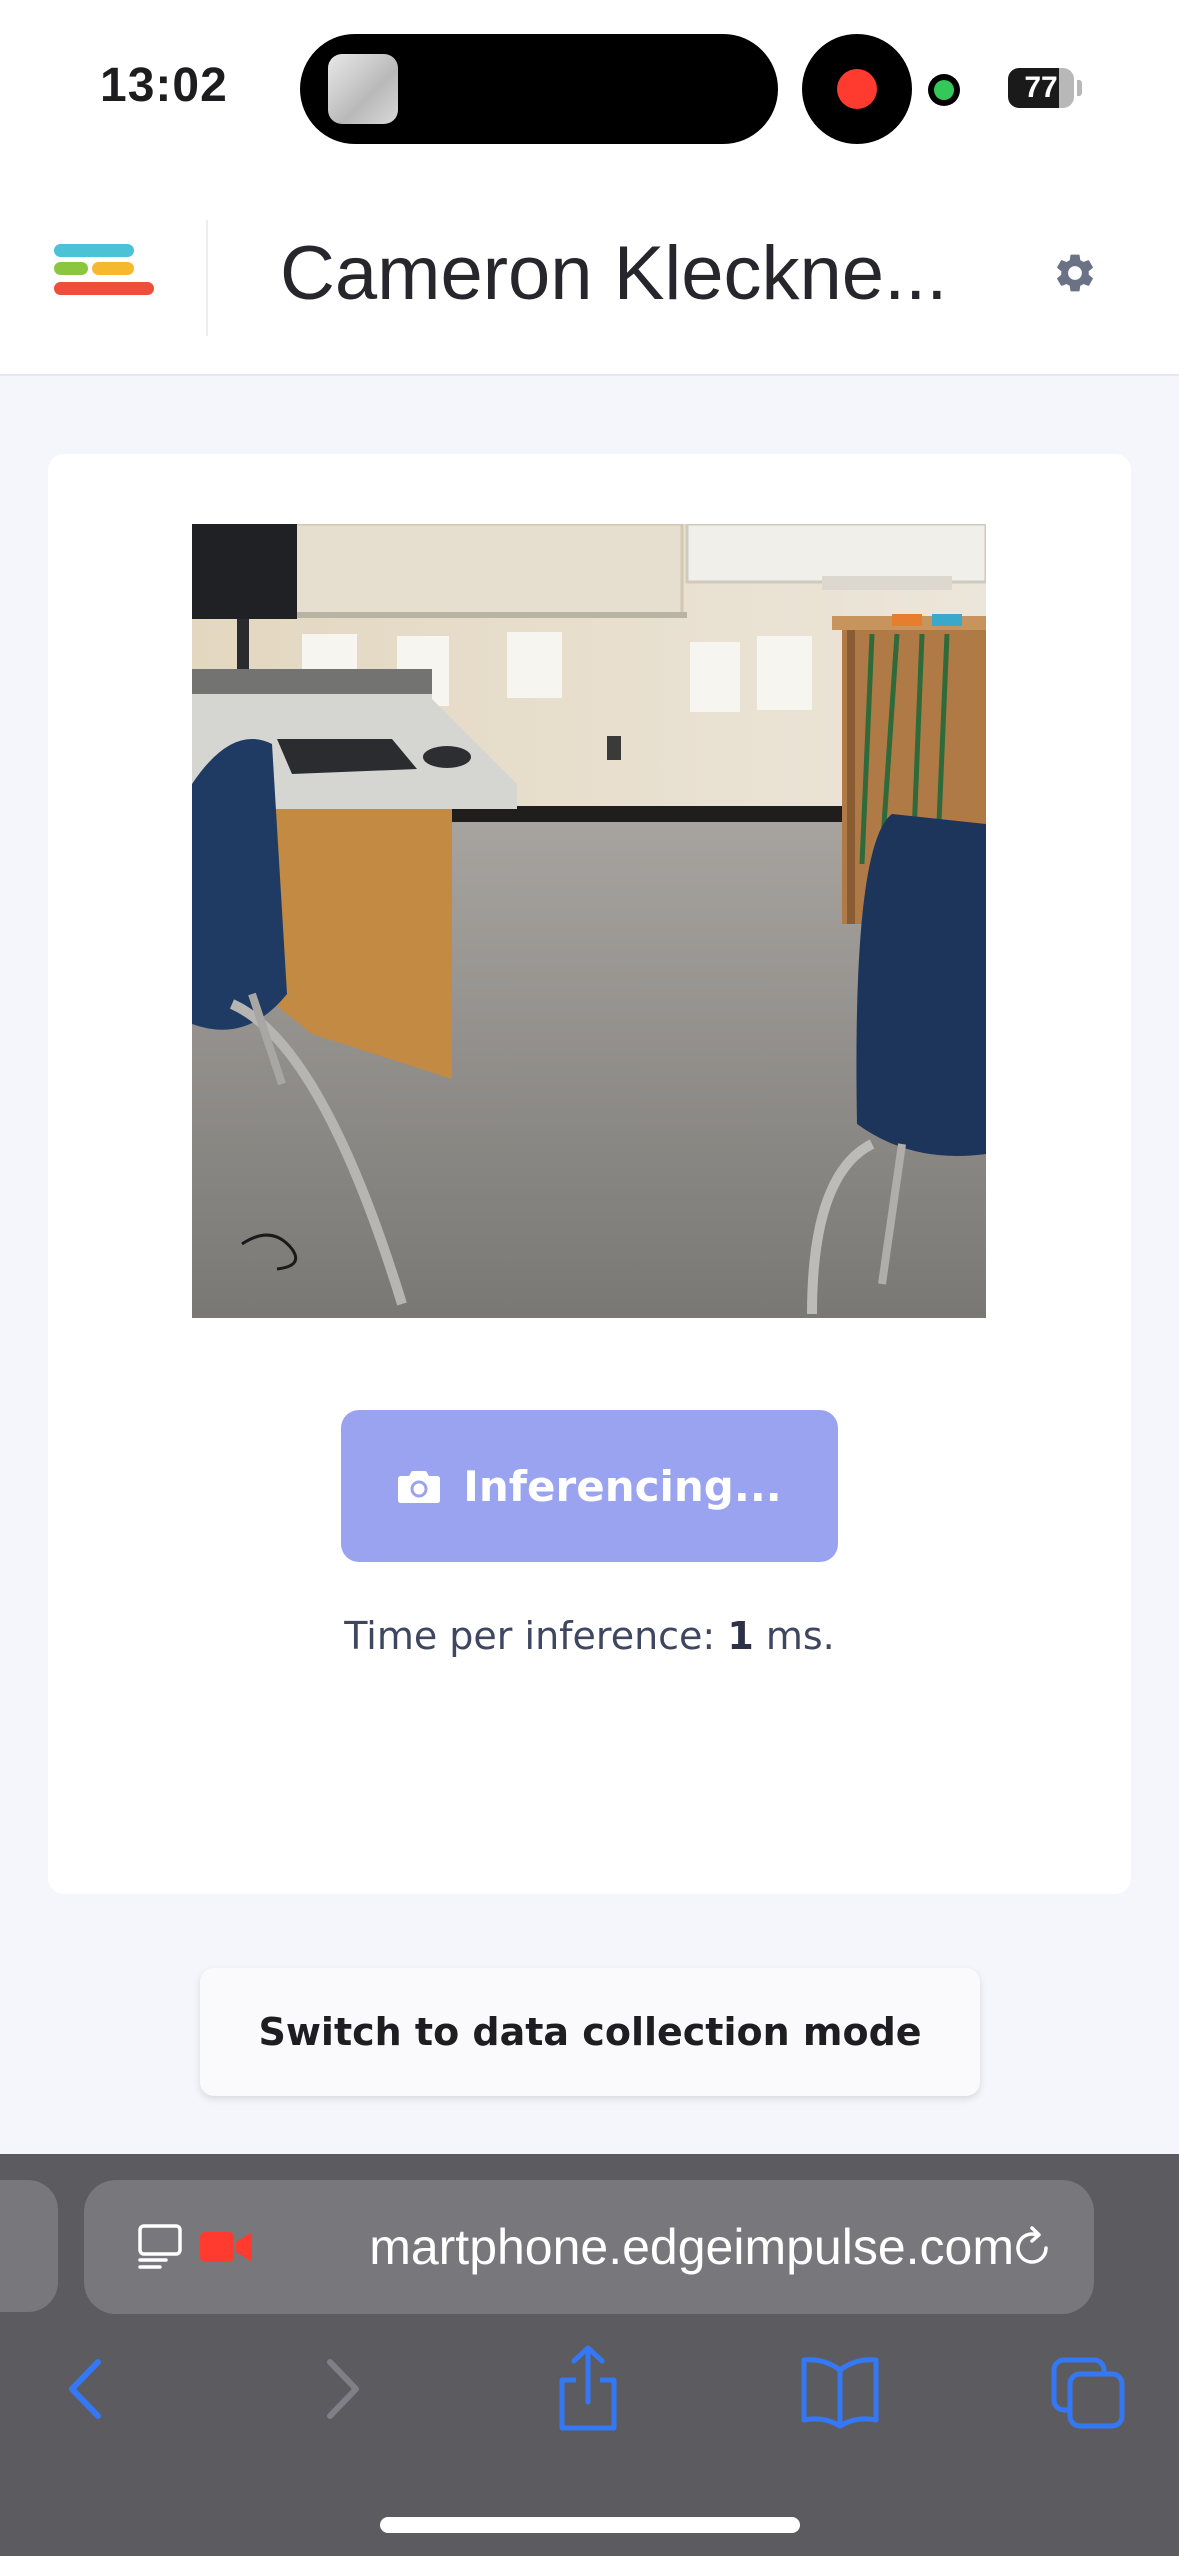 The image size is (1179, 2556). I want to click on reader-icon, so click(161, 2247).